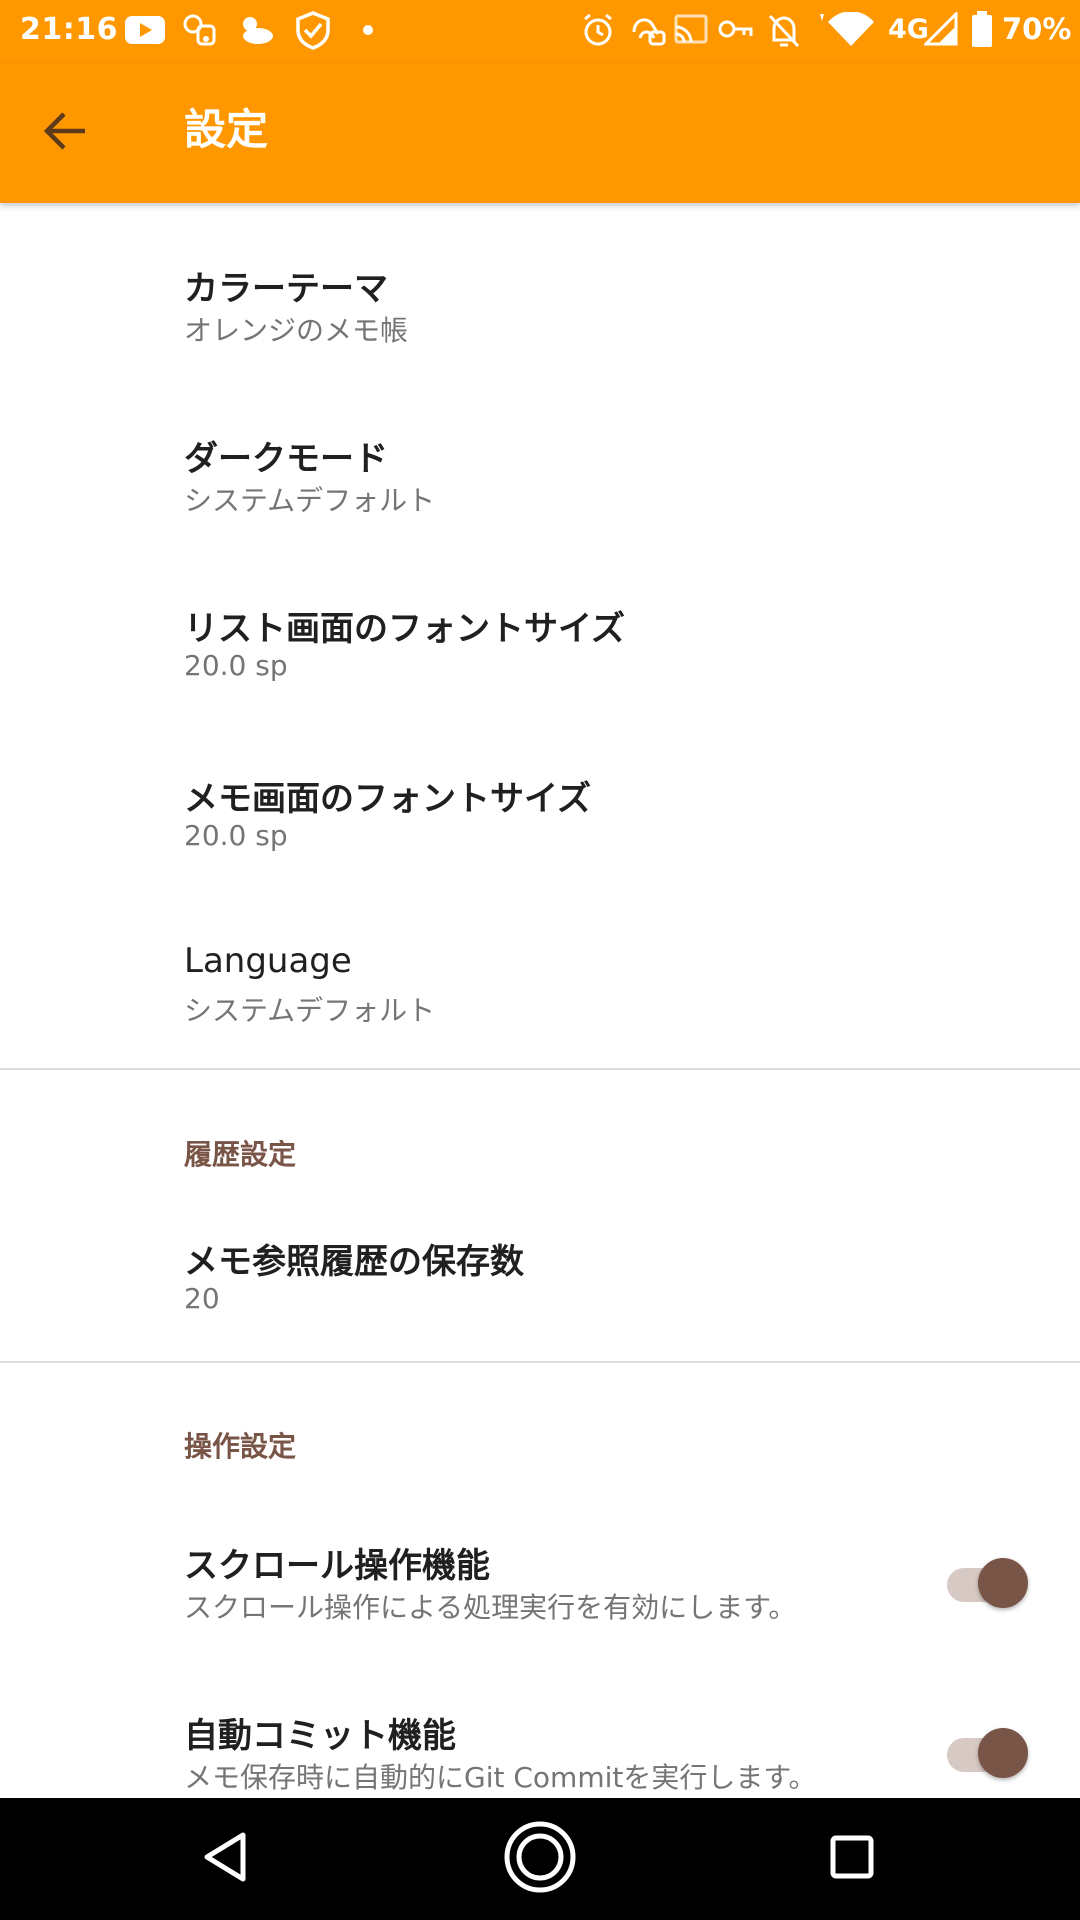 The height and width of the screenshot is (1920, 1080). What do you see at coordinates (320, 1736) in the screenshot?
I see `pref-title: 自動コミット機能` at bounding box center [320, 1736].